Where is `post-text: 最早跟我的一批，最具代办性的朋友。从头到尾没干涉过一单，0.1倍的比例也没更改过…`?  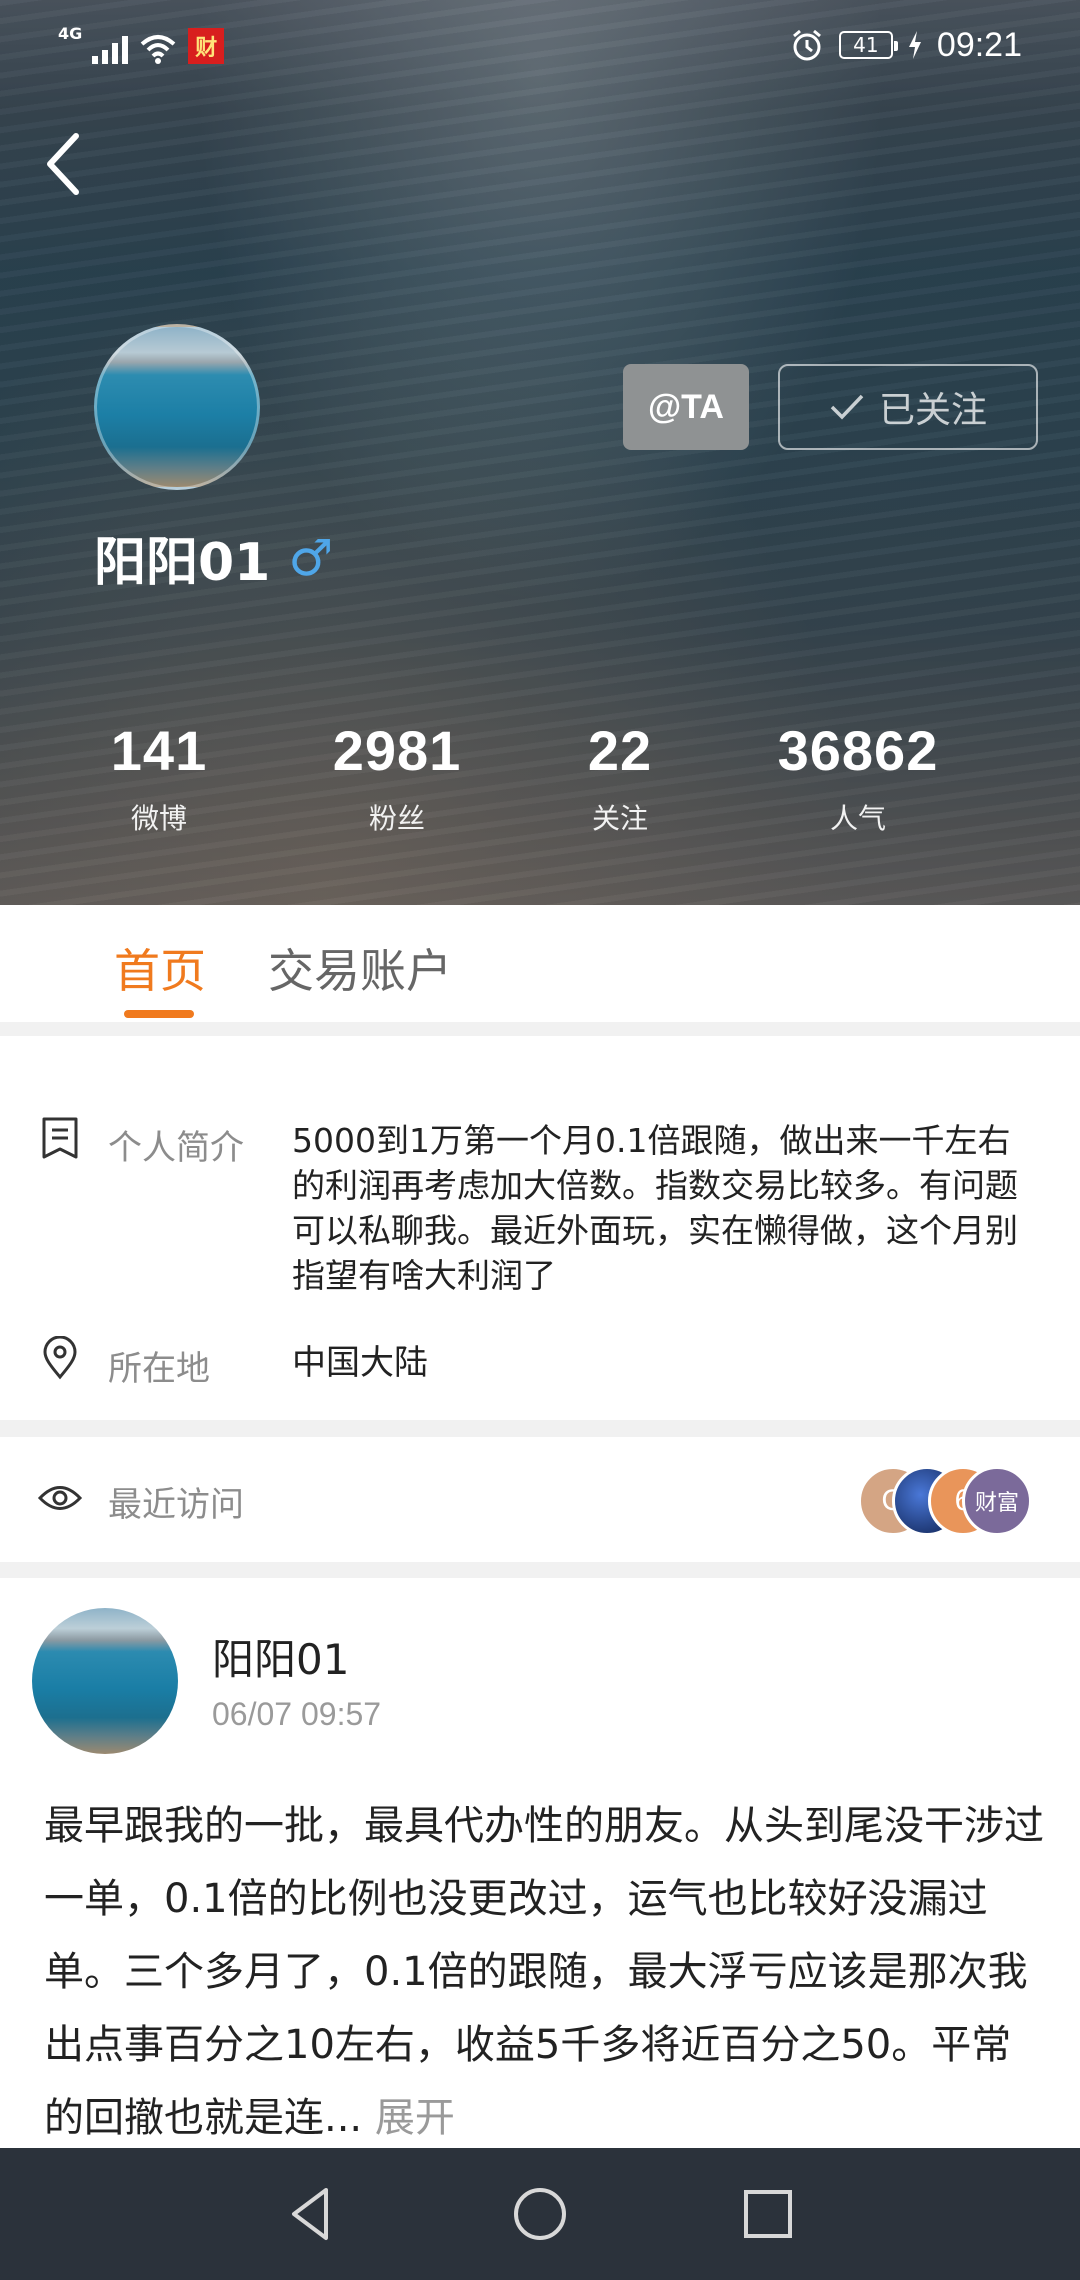 post-text: 最早跟我的一批，最具代办性的朋友。从头到尾没干涉过一单，0.1倍的比例也没更改过… is located at coordinates (544, 1972).